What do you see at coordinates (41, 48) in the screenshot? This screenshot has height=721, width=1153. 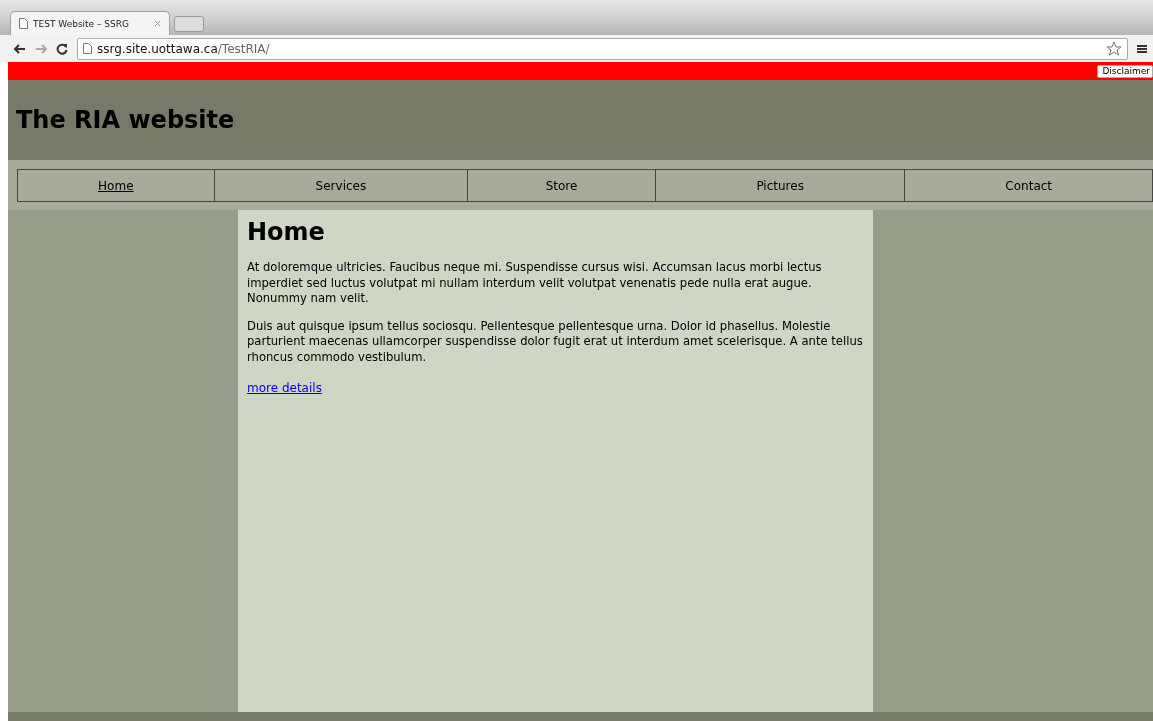 I see `forward-icon` at bounding box center [41, 48].